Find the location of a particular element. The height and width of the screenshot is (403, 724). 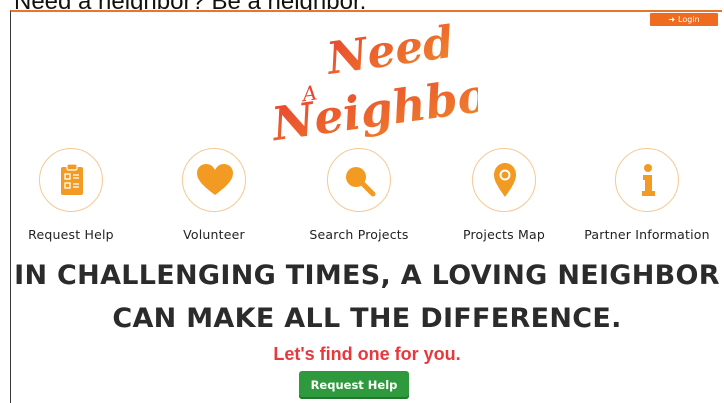

info-icon is located at coordinates (648, 180).